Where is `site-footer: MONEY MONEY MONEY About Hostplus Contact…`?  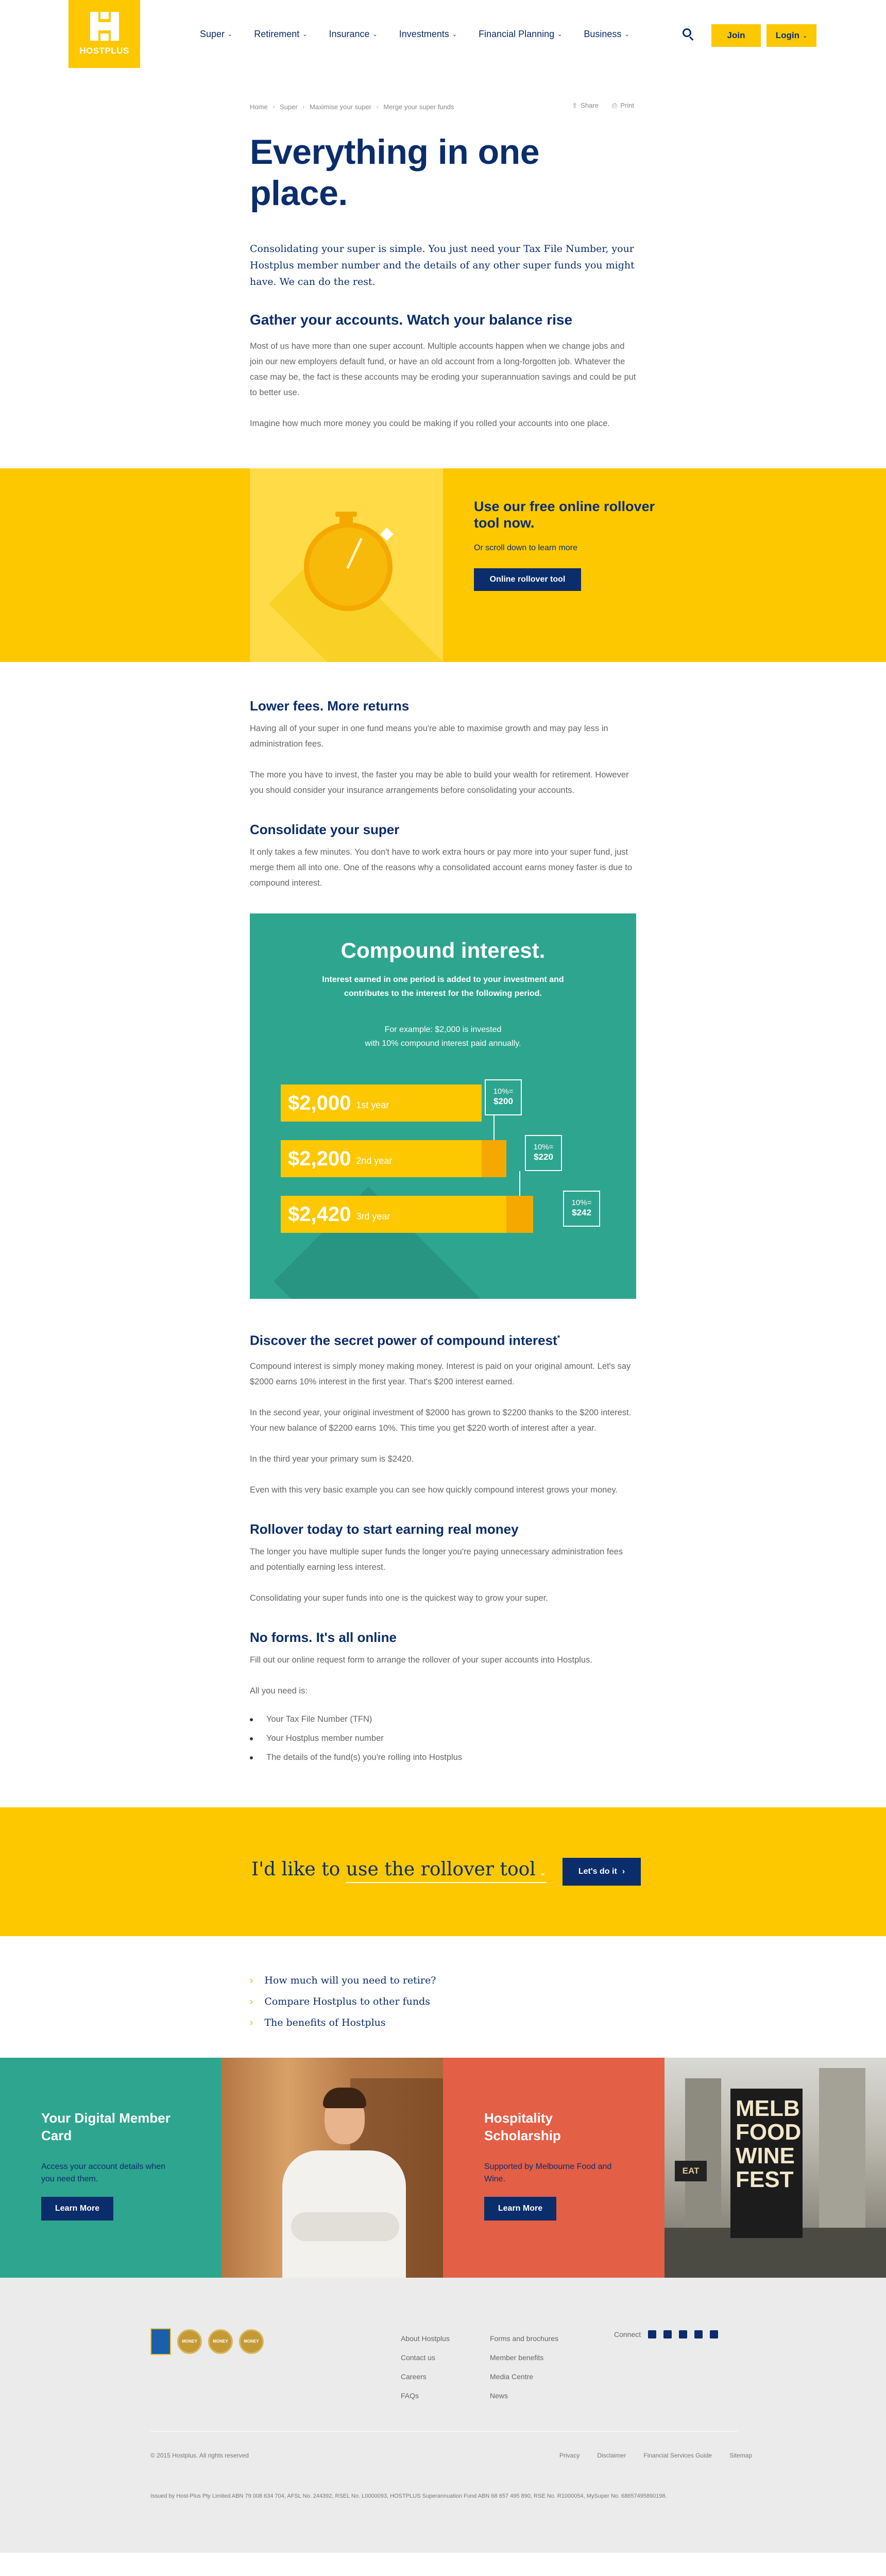
site-footer: MONEY MONEY MONEY About Hostplus Contact… is located at coordinates (443, 2415).